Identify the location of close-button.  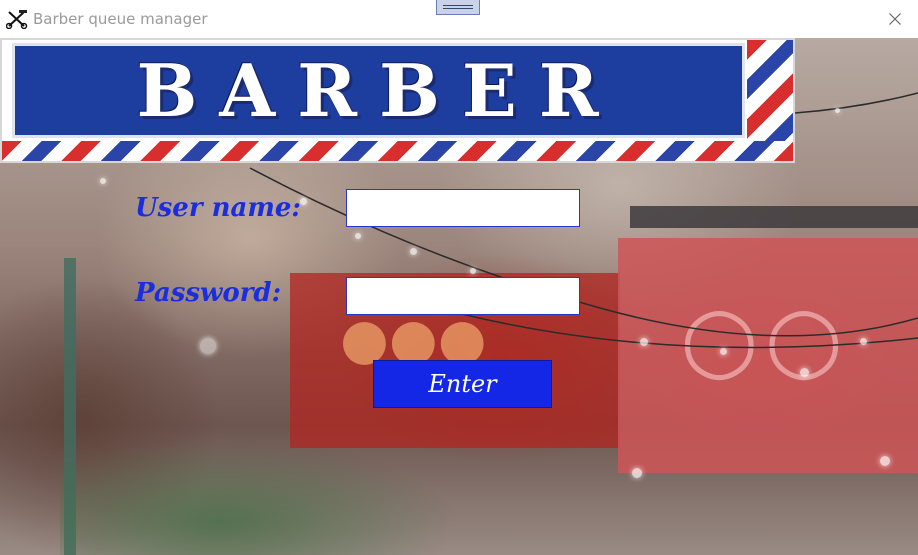
(895, 19).